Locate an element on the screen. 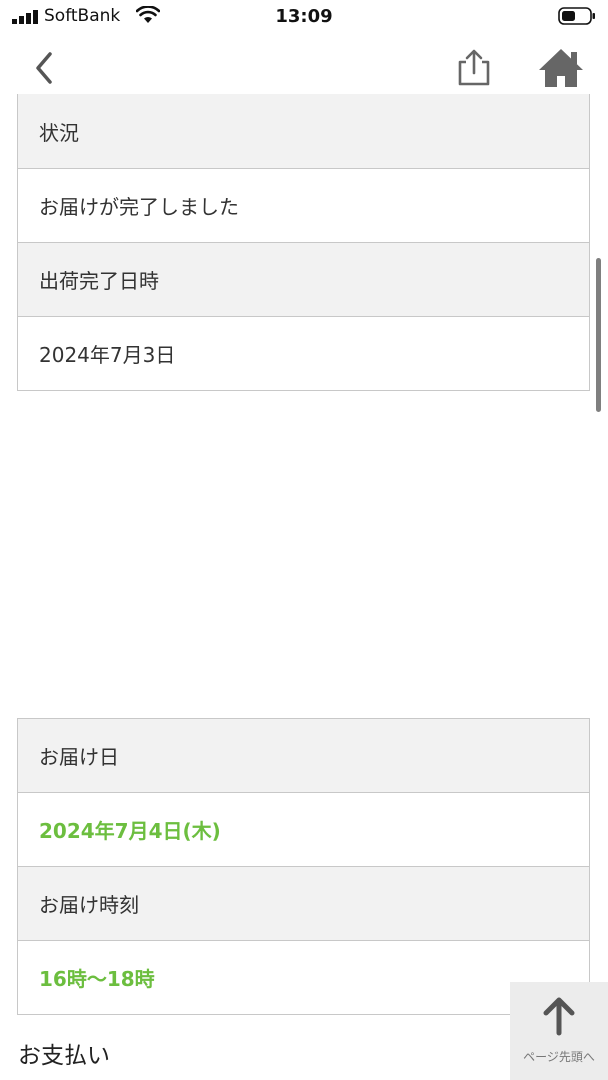 The height and width of the screenshot is (1080, 608). status-label-cell: 状況 is located at coordinates (303, 131).